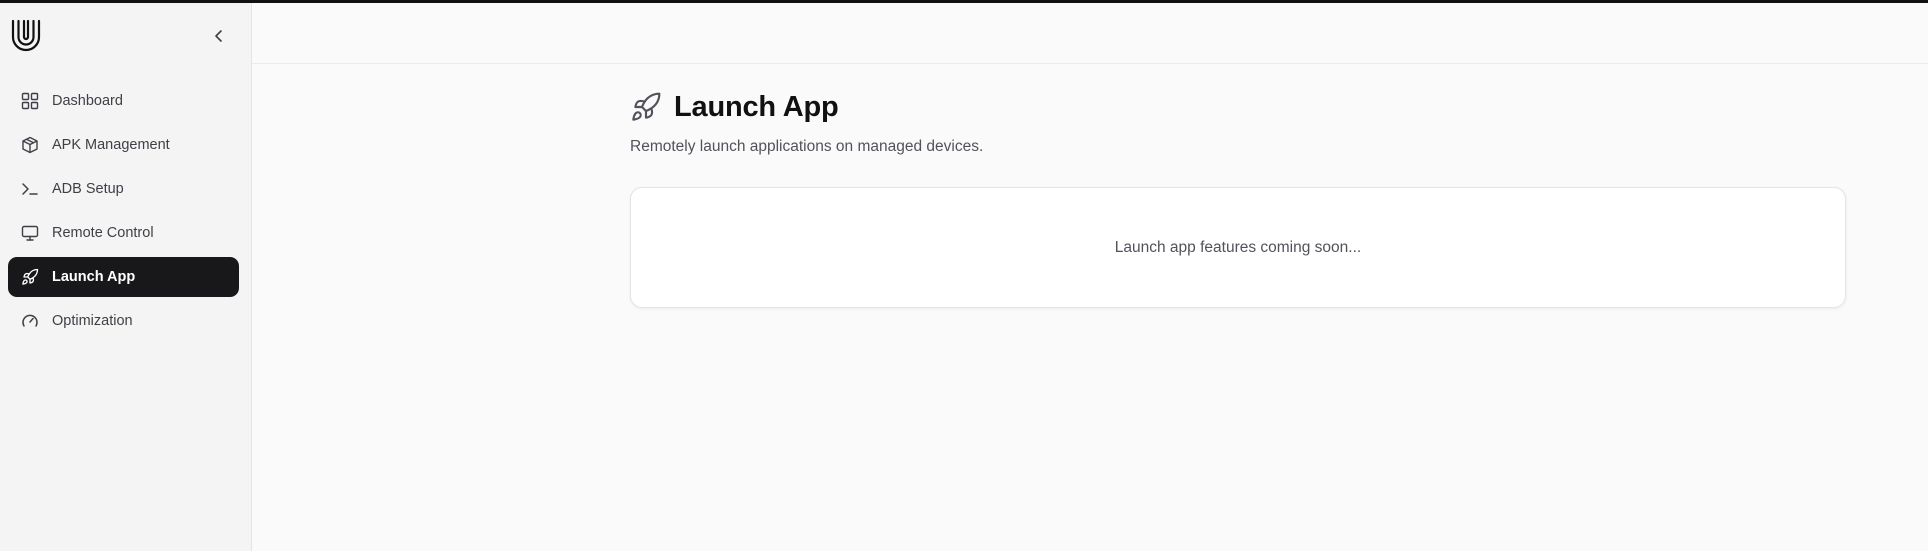  Describe the element at coordinates (30, 233) in the screenshot. I see `monitor-icon` at that location.